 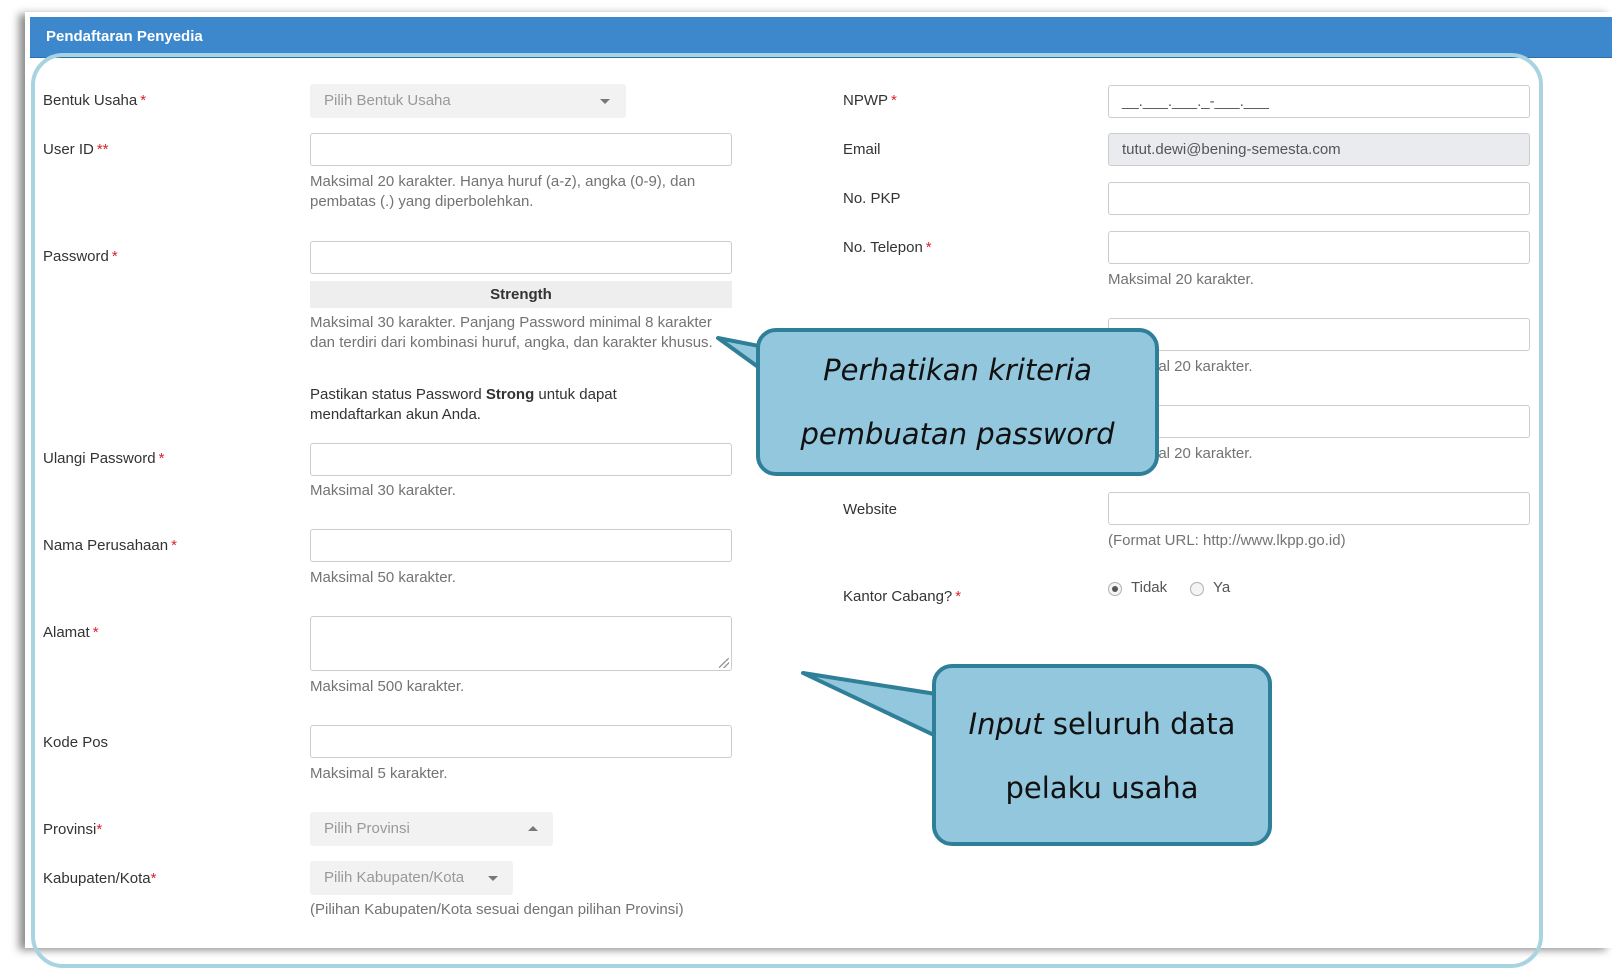 What do you see at coordinates (76, 149) in the screenshot?
I see `user-id-label: User ID **` at bounding box center [76, 149].